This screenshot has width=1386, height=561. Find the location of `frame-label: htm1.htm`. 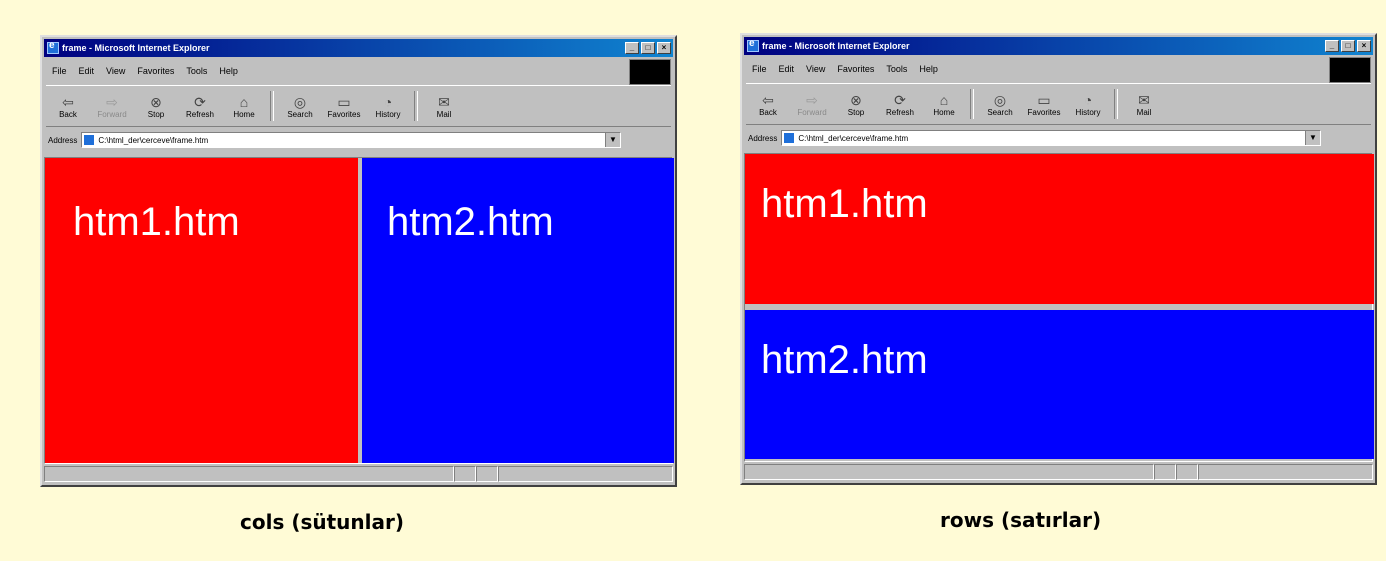

frame-label: htm1.htm is located at coordinates (156, 222).